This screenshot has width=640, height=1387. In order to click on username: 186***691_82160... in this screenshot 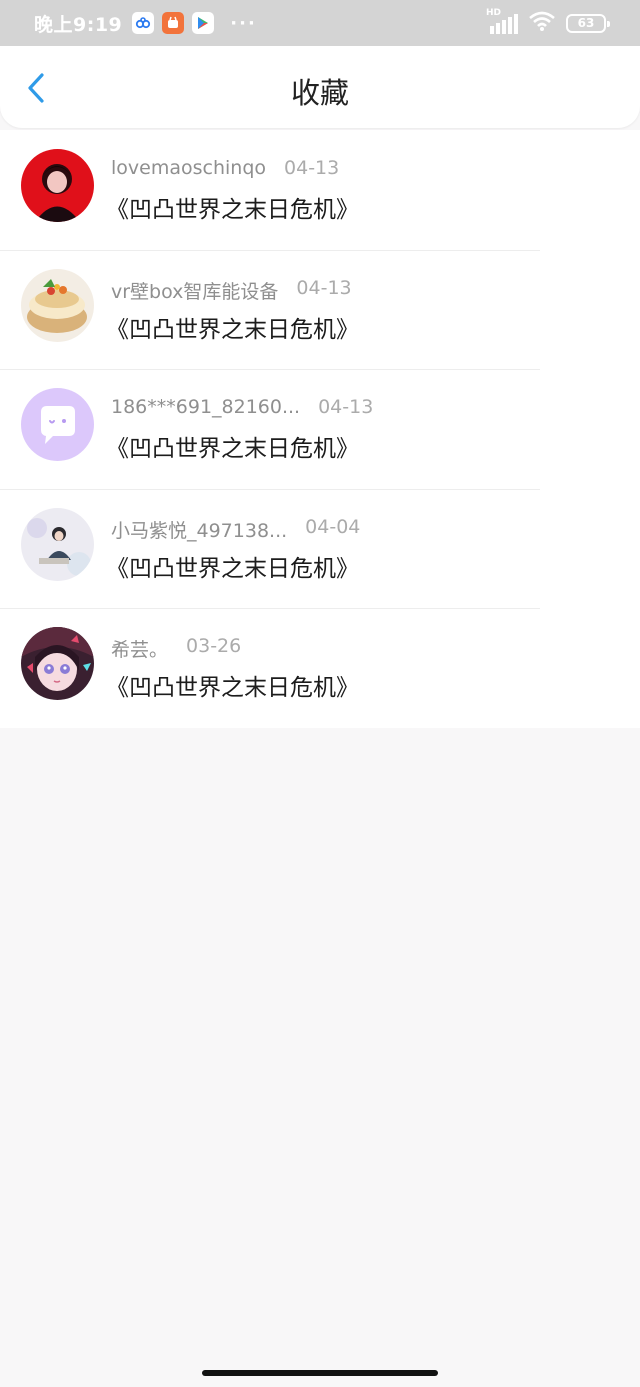, I will do `click(205, 407)`.